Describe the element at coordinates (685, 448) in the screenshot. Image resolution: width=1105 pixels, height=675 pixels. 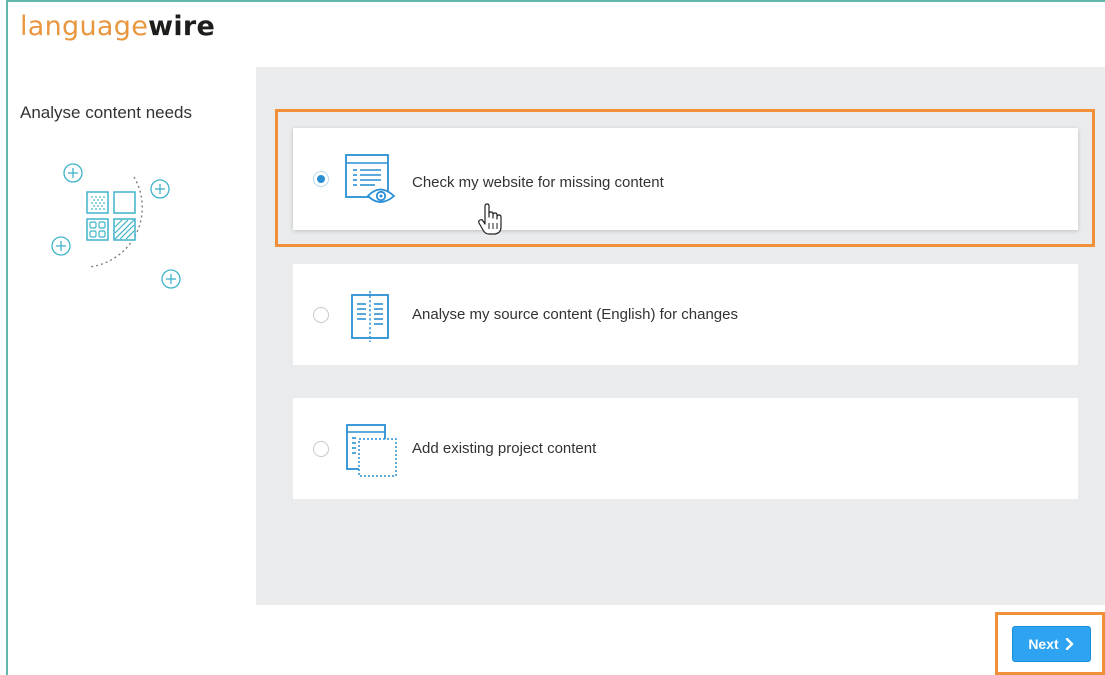
I see `option-add-existing: Add existing project content` at that location.